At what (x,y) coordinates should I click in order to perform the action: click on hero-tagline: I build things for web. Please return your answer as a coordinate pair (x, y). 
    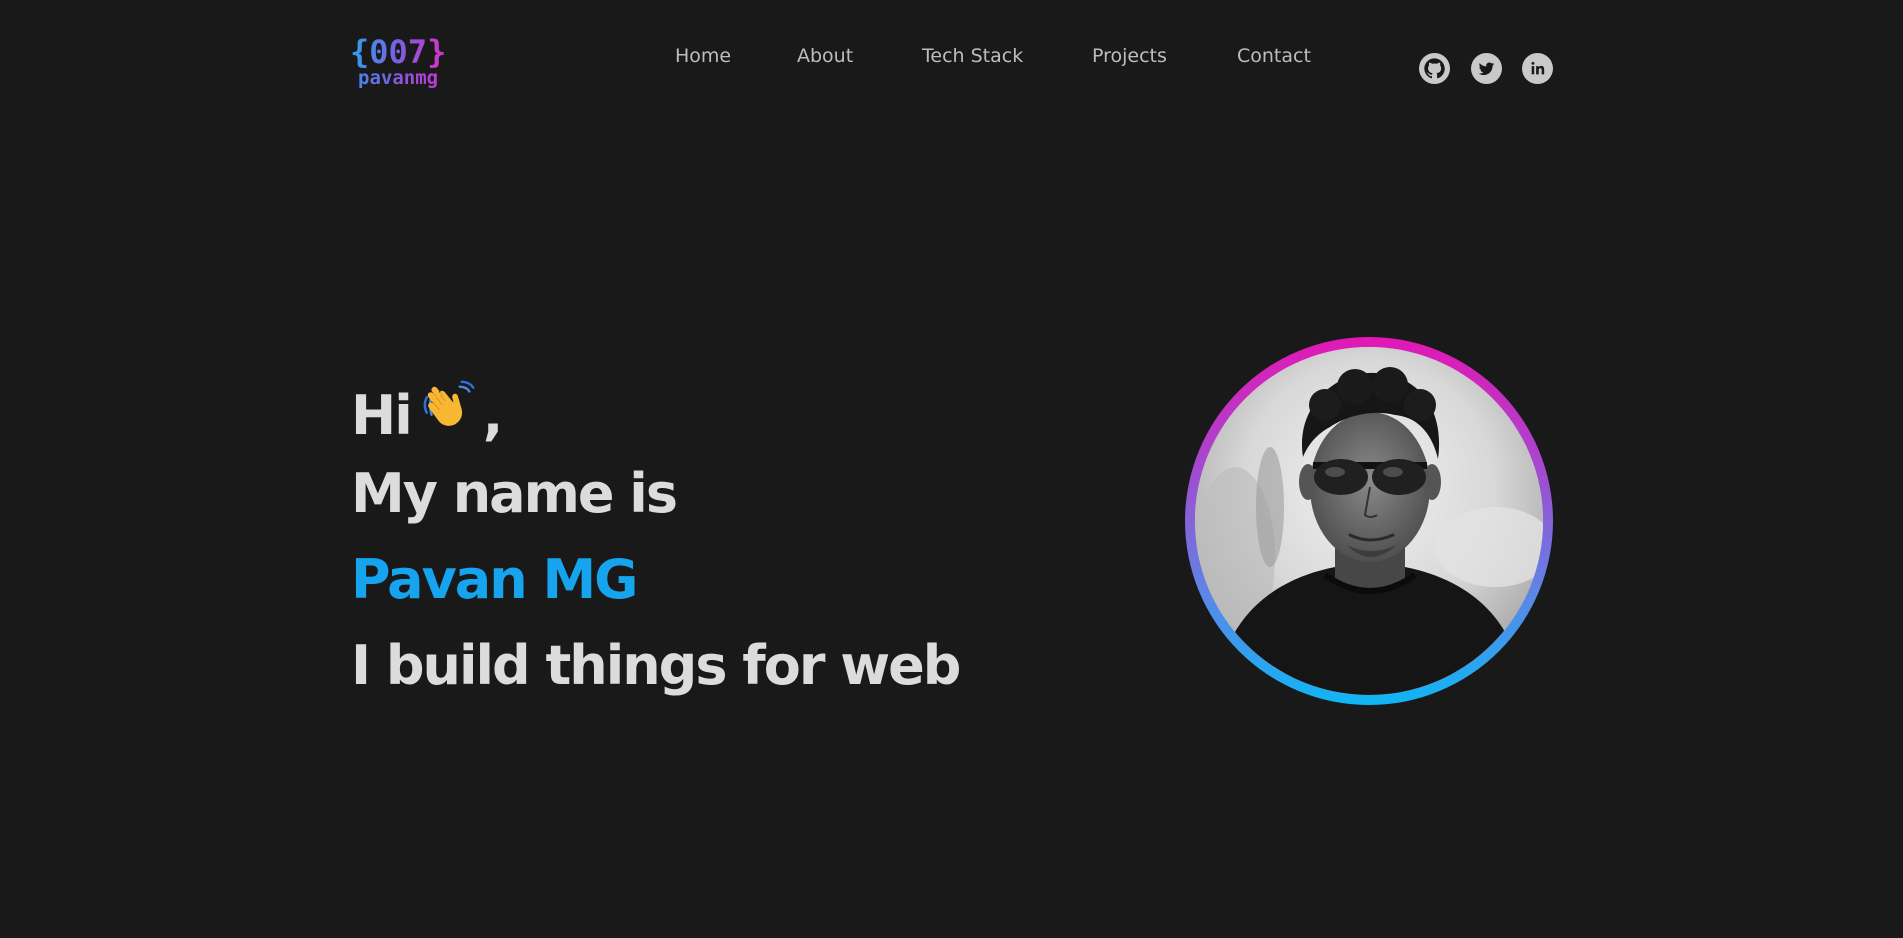
    Looking at the image, I should click on (656, 665).